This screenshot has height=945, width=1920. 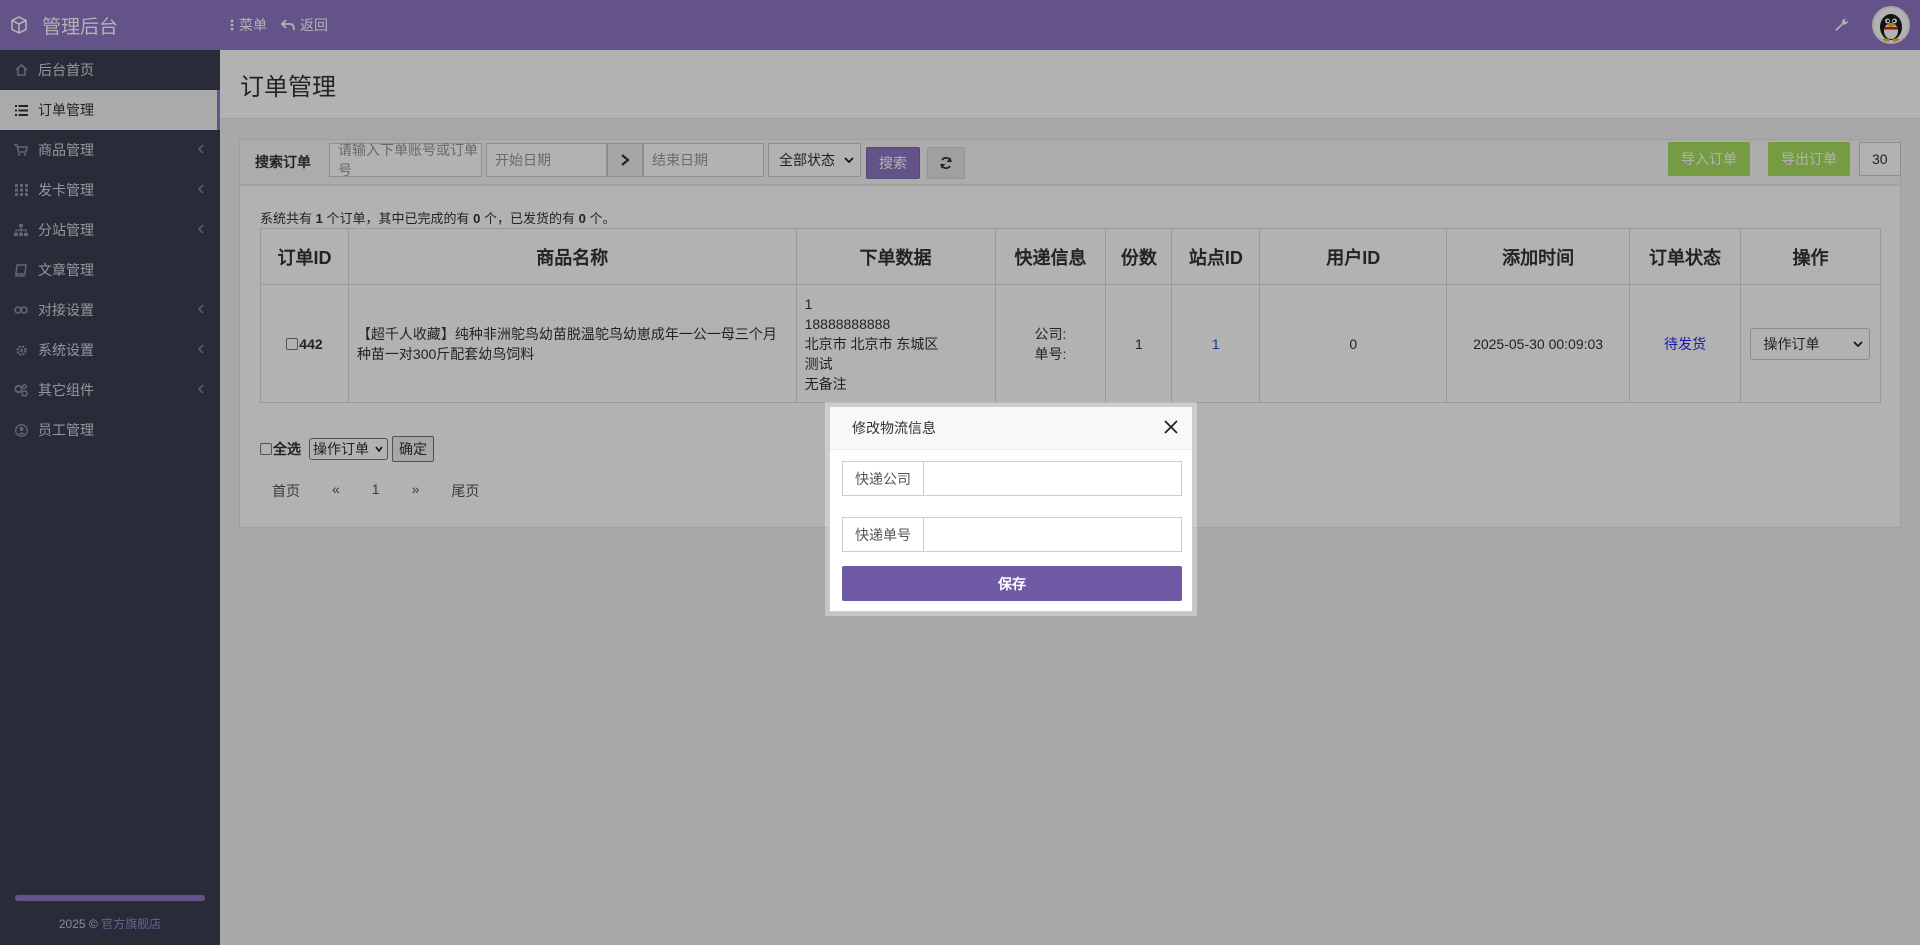 I want to click on express-company-input, so click(x=1052, y=478).